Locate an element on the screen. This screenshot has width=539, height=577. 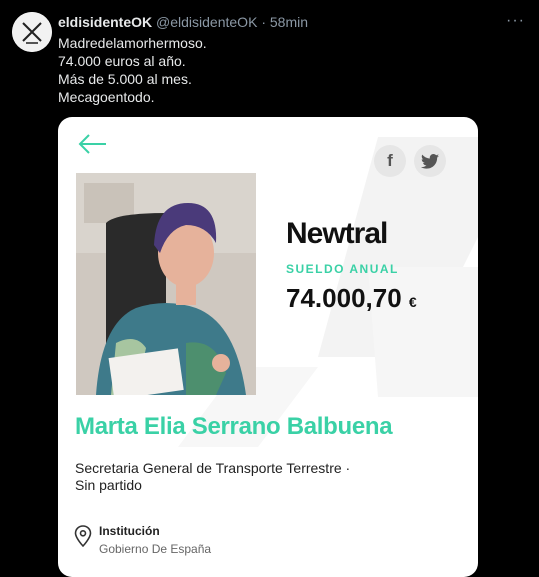
salary-amount: 74.000,70 is located at coordinates (344, 298).